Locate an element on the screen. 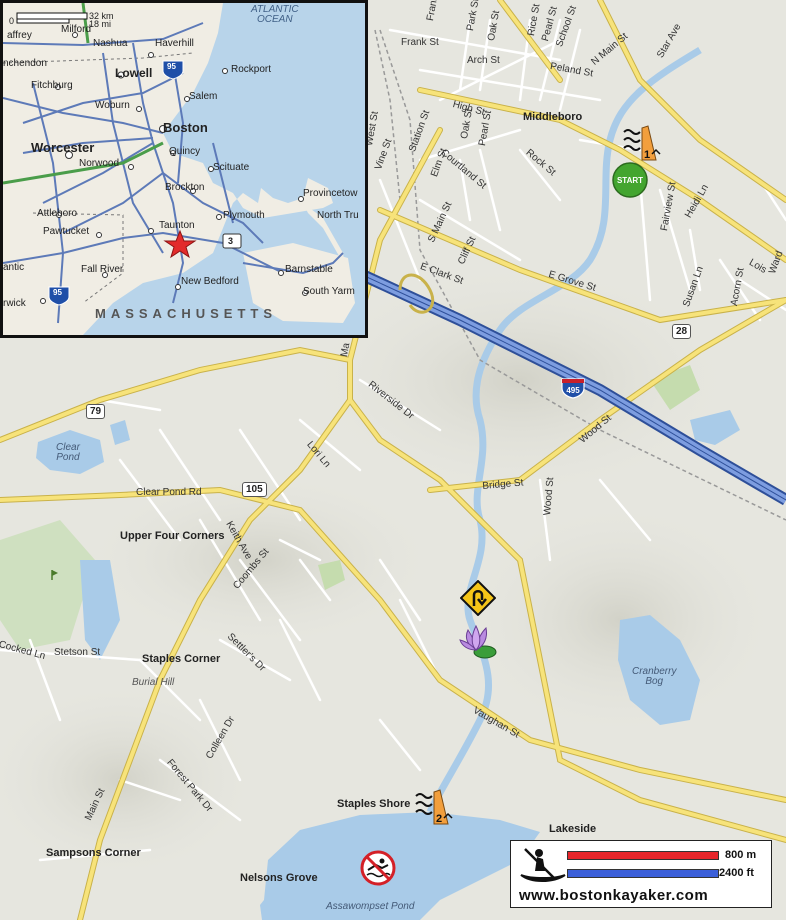 Image resolution: width=786 pixels, height=920 pixels. route-shield-105: 105 is located at coordinates (254, 489).